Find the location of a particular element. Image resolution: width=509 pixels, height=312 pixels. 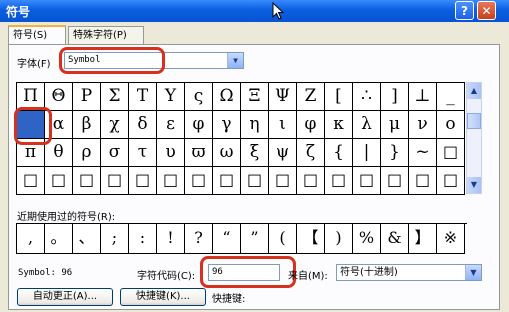

recent-symbol-cell: & is located at coordinates (395, 239).